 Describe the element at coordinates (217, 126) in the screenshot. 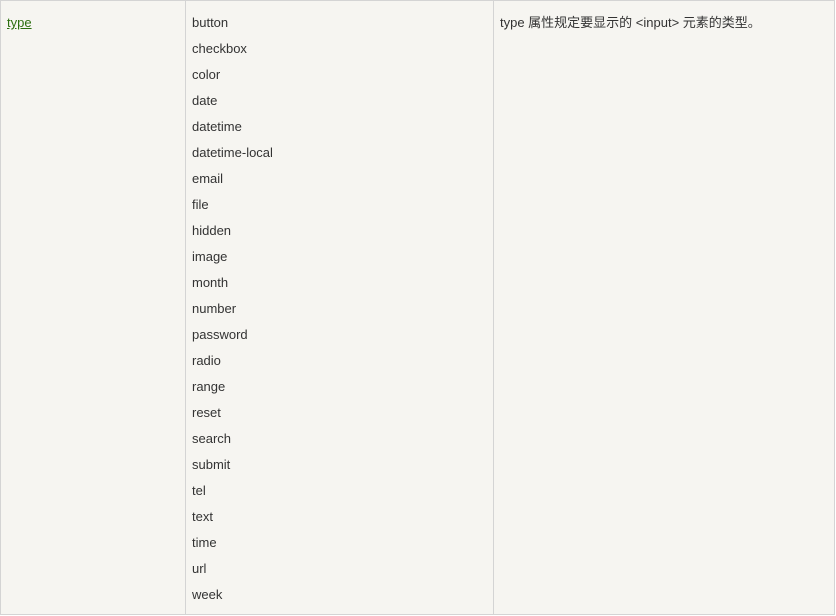

I see `value-item: datetime` at that location.